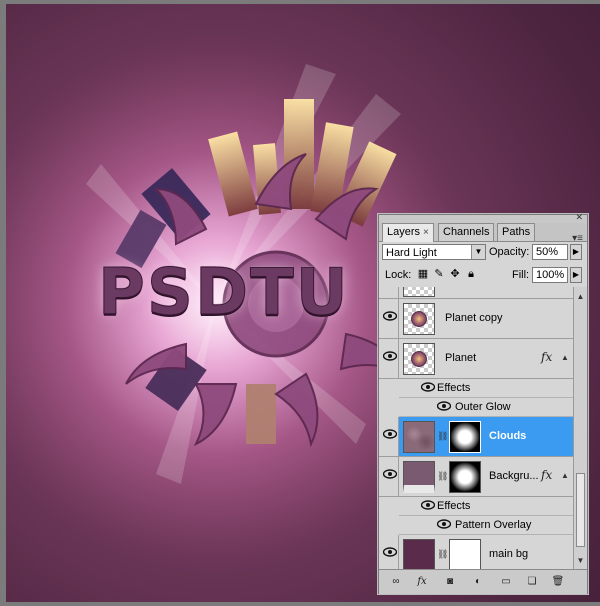 Image resolution: width=600 pixels, height=606 pixels. I want to click on effect-outer-glow-row: Outer Glow, so click(486, 407).